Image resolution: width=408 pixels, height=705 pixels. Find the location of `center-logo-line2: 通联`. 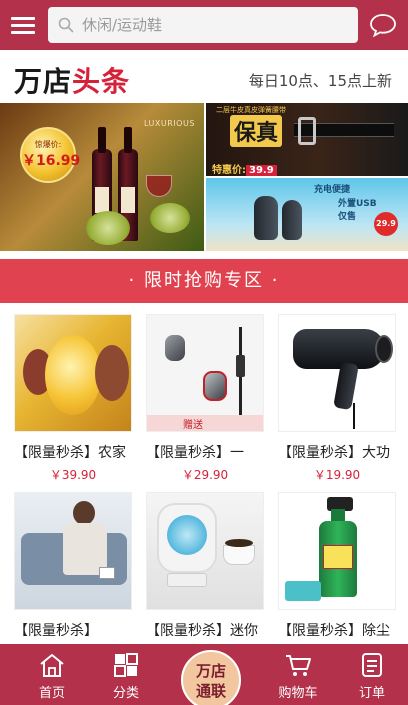

center-logo-line2: 通联 is located at coordinates (210, 691).